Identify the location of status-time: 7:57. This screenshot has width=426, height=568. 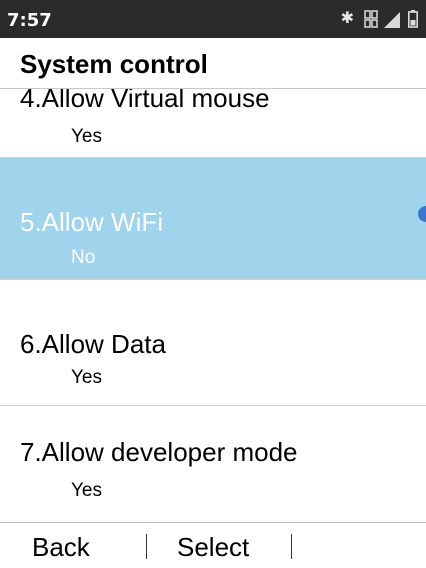
(29, 20).